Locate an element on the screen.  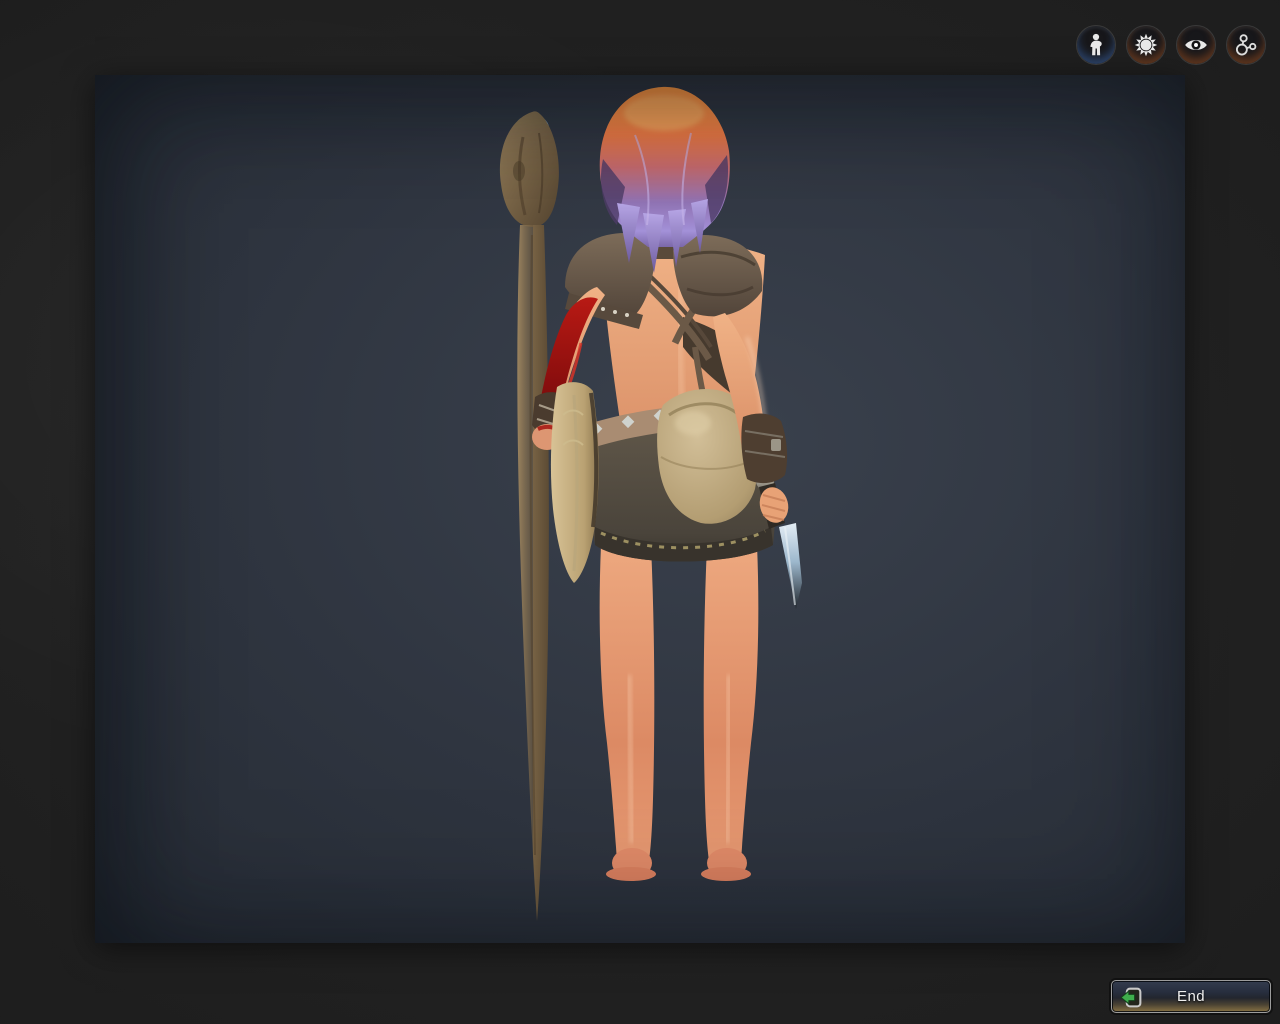
knife-sheath is located at coordinates (574, 482).